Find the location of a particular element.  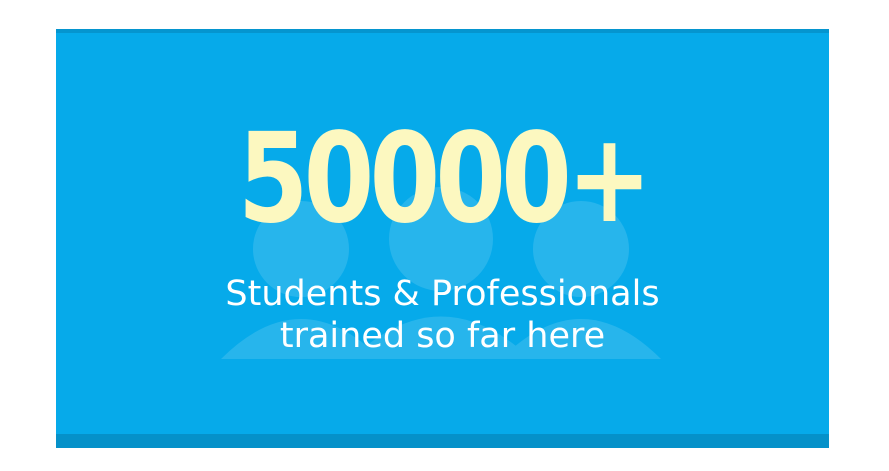

stat-value: 50000+ is located at coordinates (444, 179).